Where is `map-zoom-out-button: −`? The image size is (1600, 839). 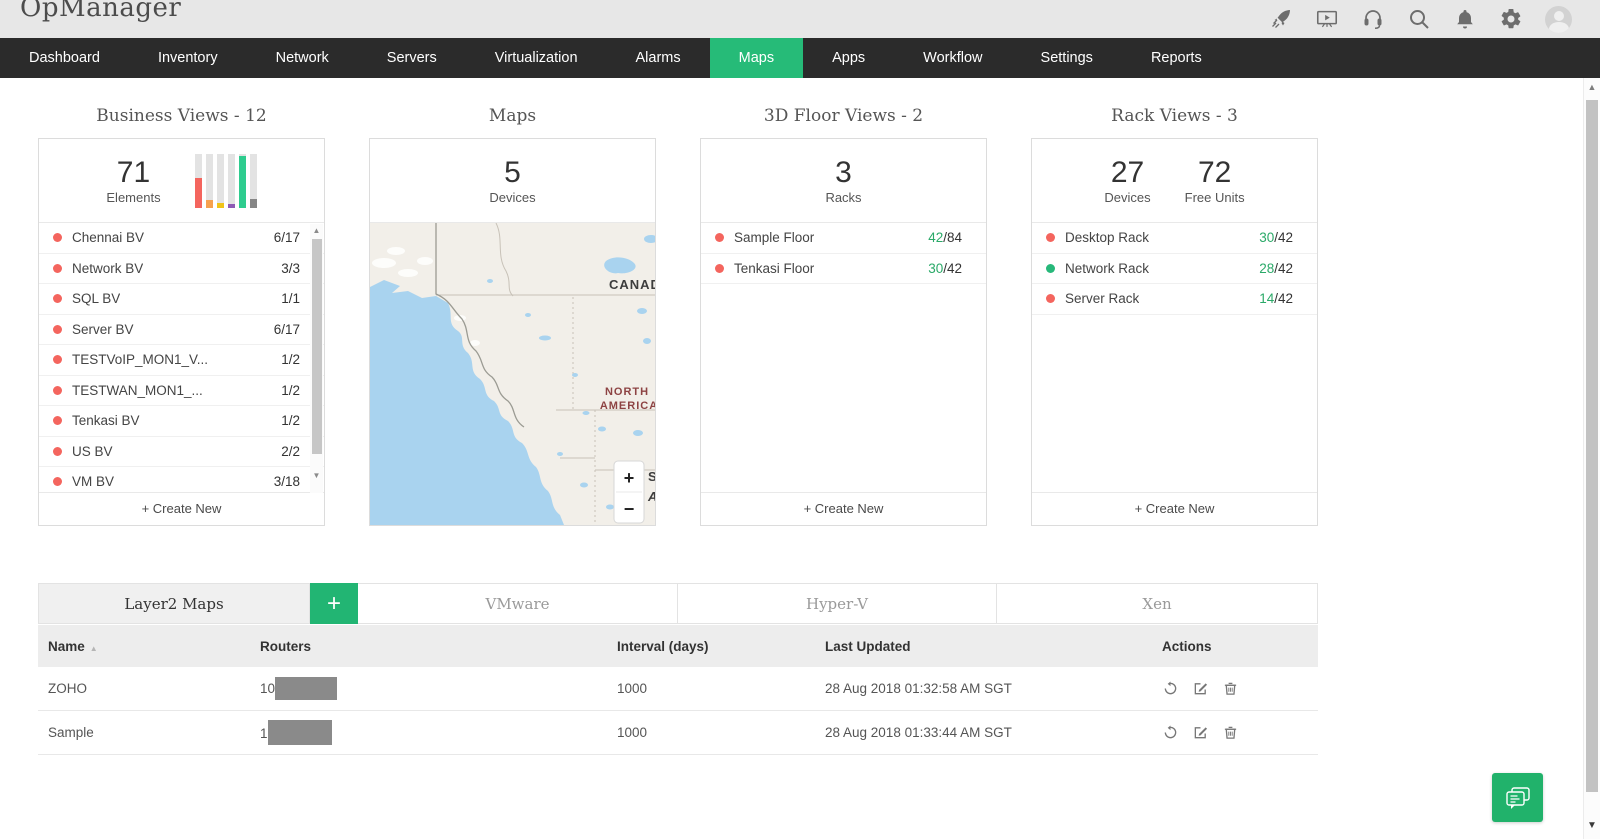 map-zoom-out-button: − is located at coordinates (629, 509).